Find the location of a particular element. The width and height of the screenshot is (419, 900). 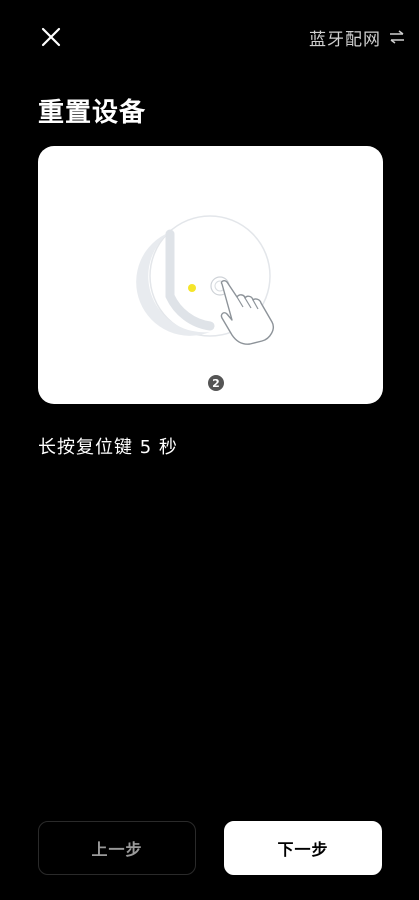

swap-arrows-icon is located at coordinates (397, 37).